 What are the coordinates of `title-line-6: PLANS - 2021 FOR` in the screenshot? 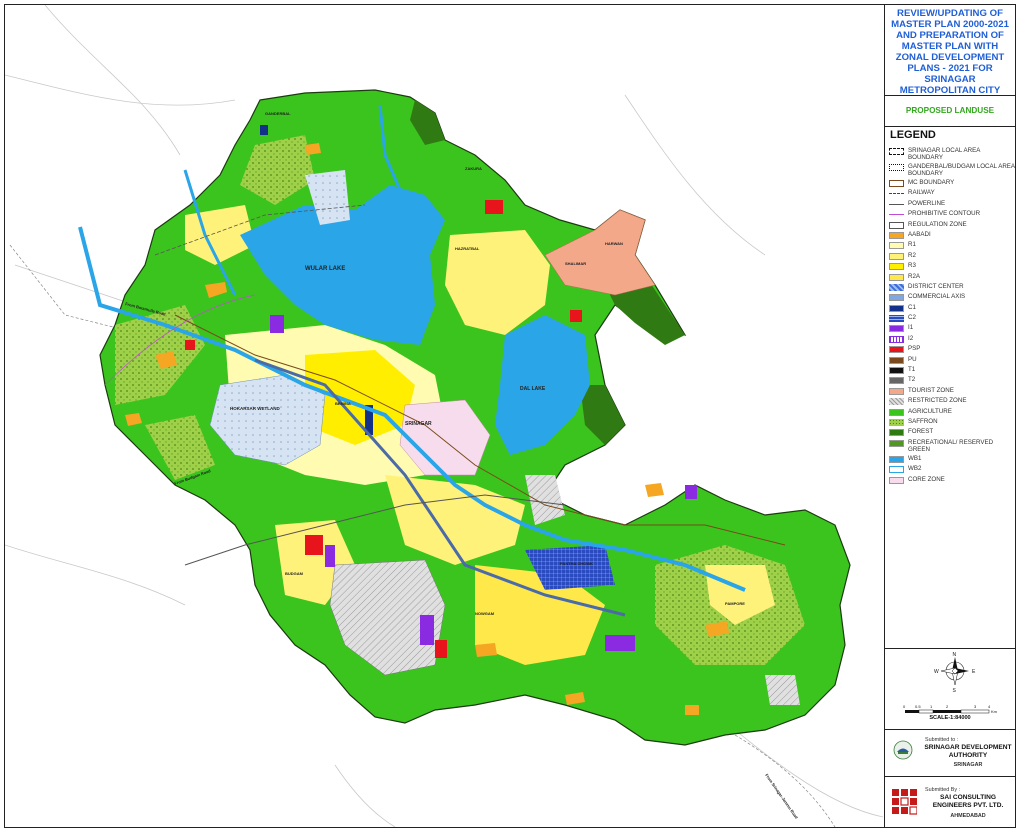 It's located at (950, 68).